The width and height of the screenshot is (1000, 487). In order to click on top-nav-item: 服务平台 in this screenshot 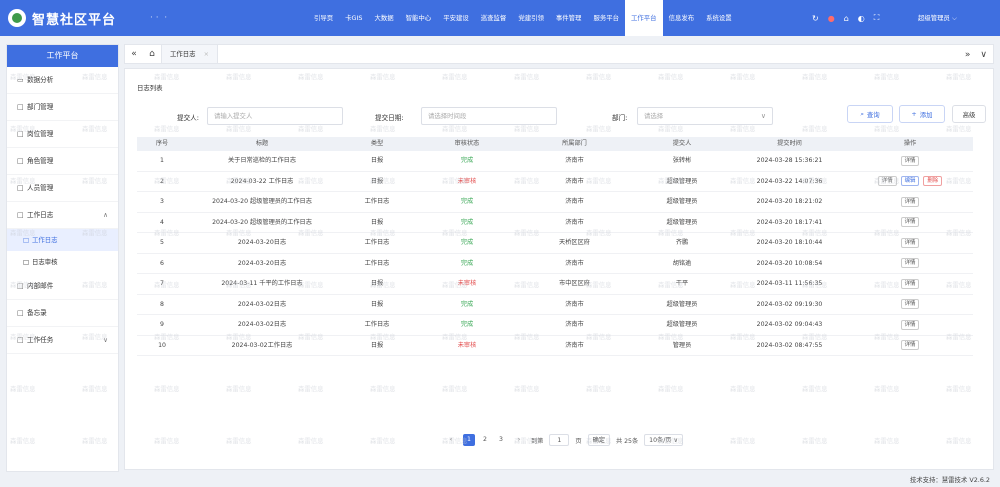, I will do `click(606, 18)`.